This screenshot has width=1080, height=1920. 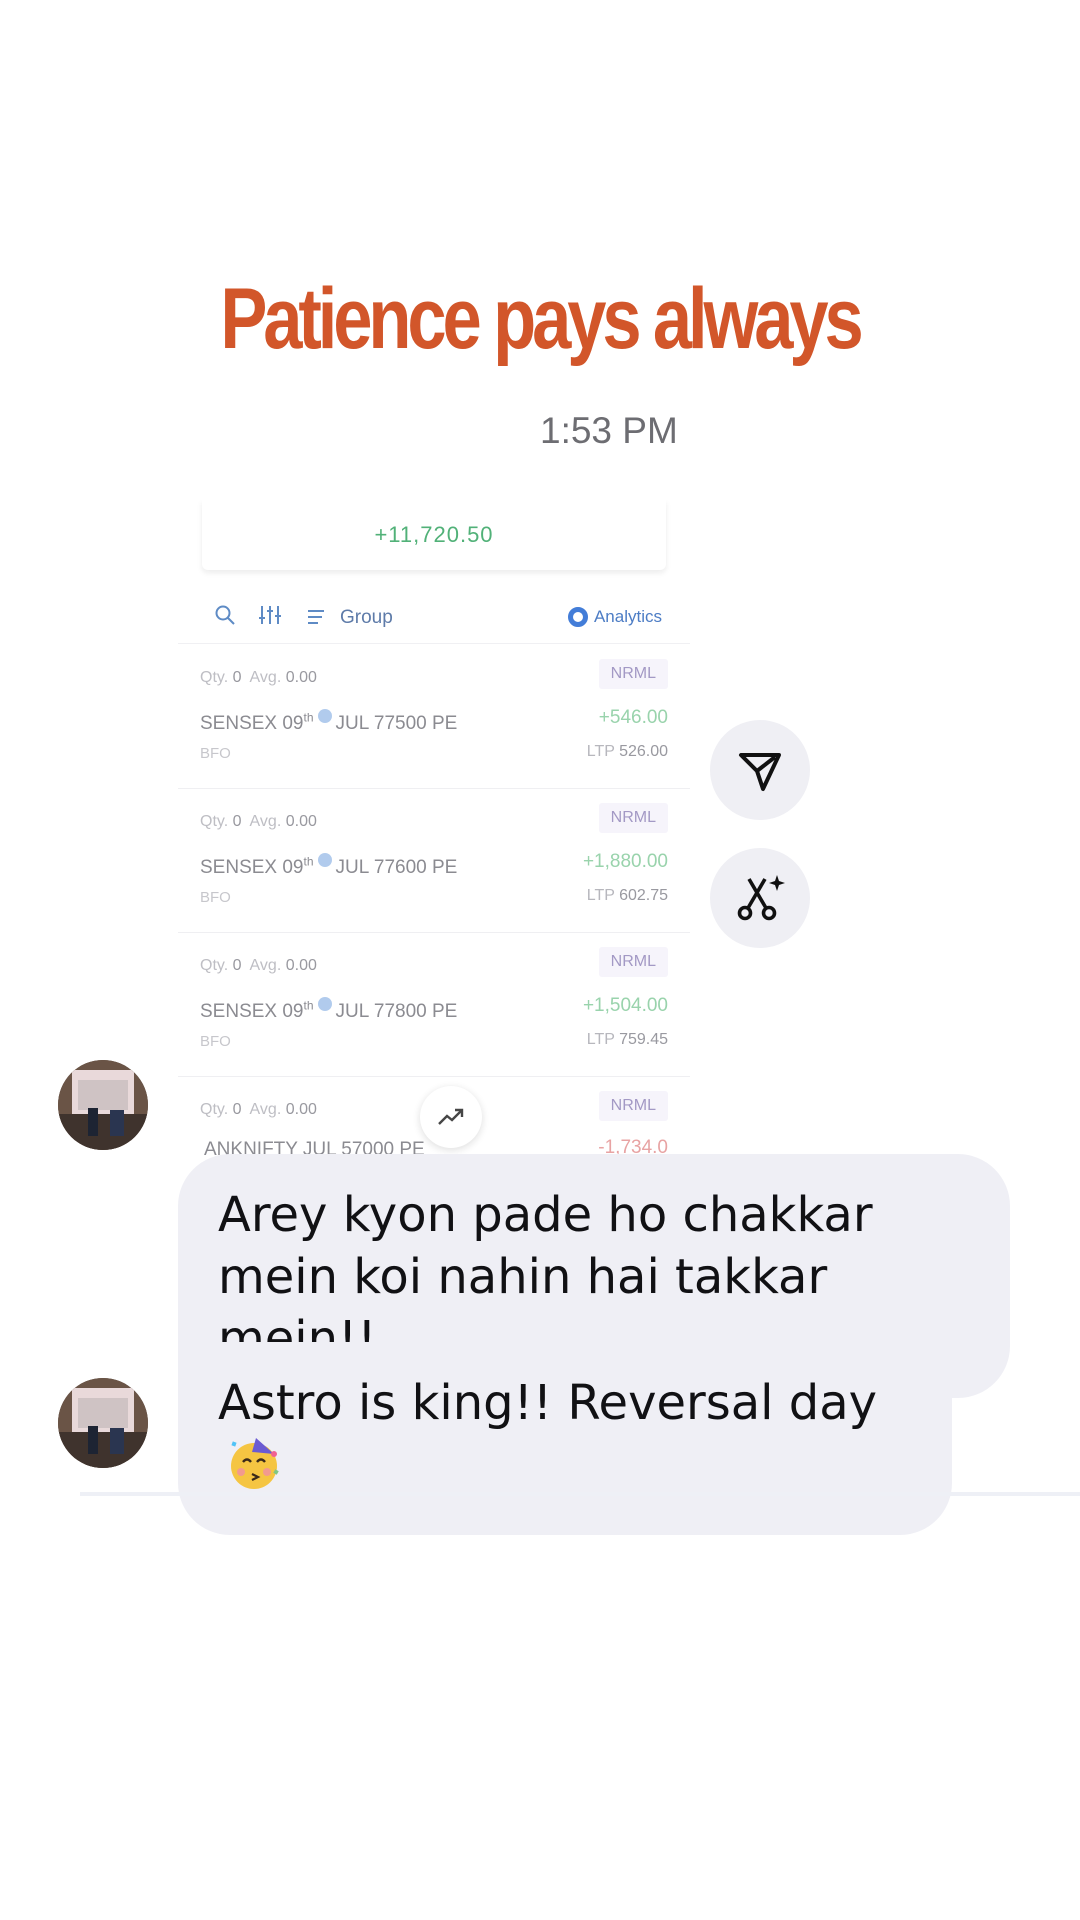 What do you see at coordinates (643, 895) in the screenshot?
I see `ltp-value: 602.75` at bounding box center [643, 895].